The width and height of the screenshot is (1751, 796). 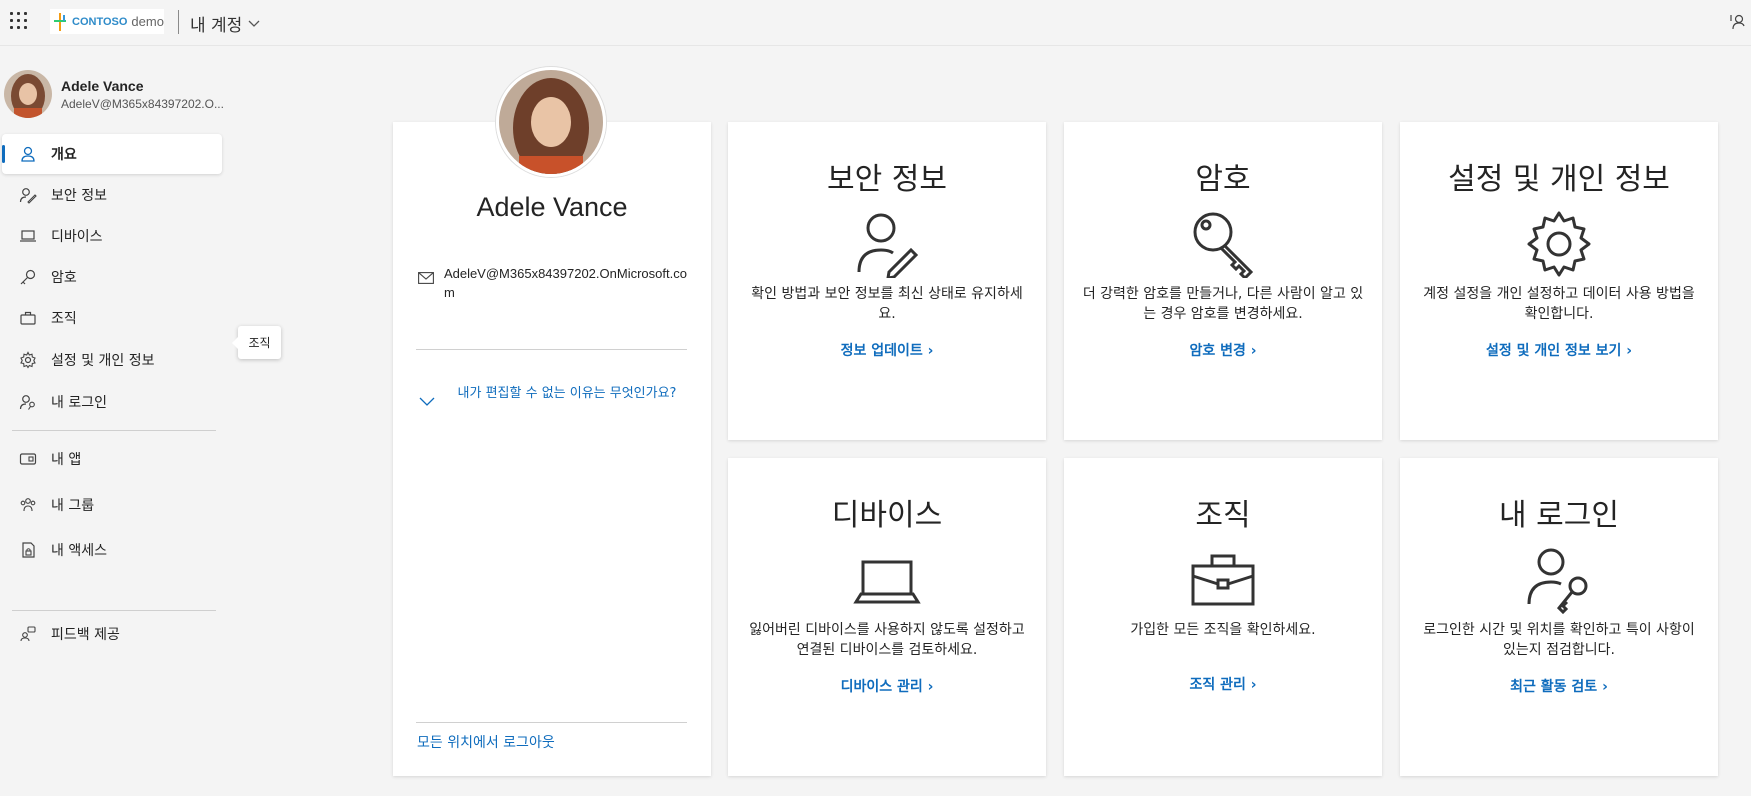 What do you see at coordinates (1559, 304) in the screenshot?
I see `tile-description: 계정 설정을 개인 설정하고 데이터 사용 방법을 확인합니다.` at bounding box center [1559, 304].